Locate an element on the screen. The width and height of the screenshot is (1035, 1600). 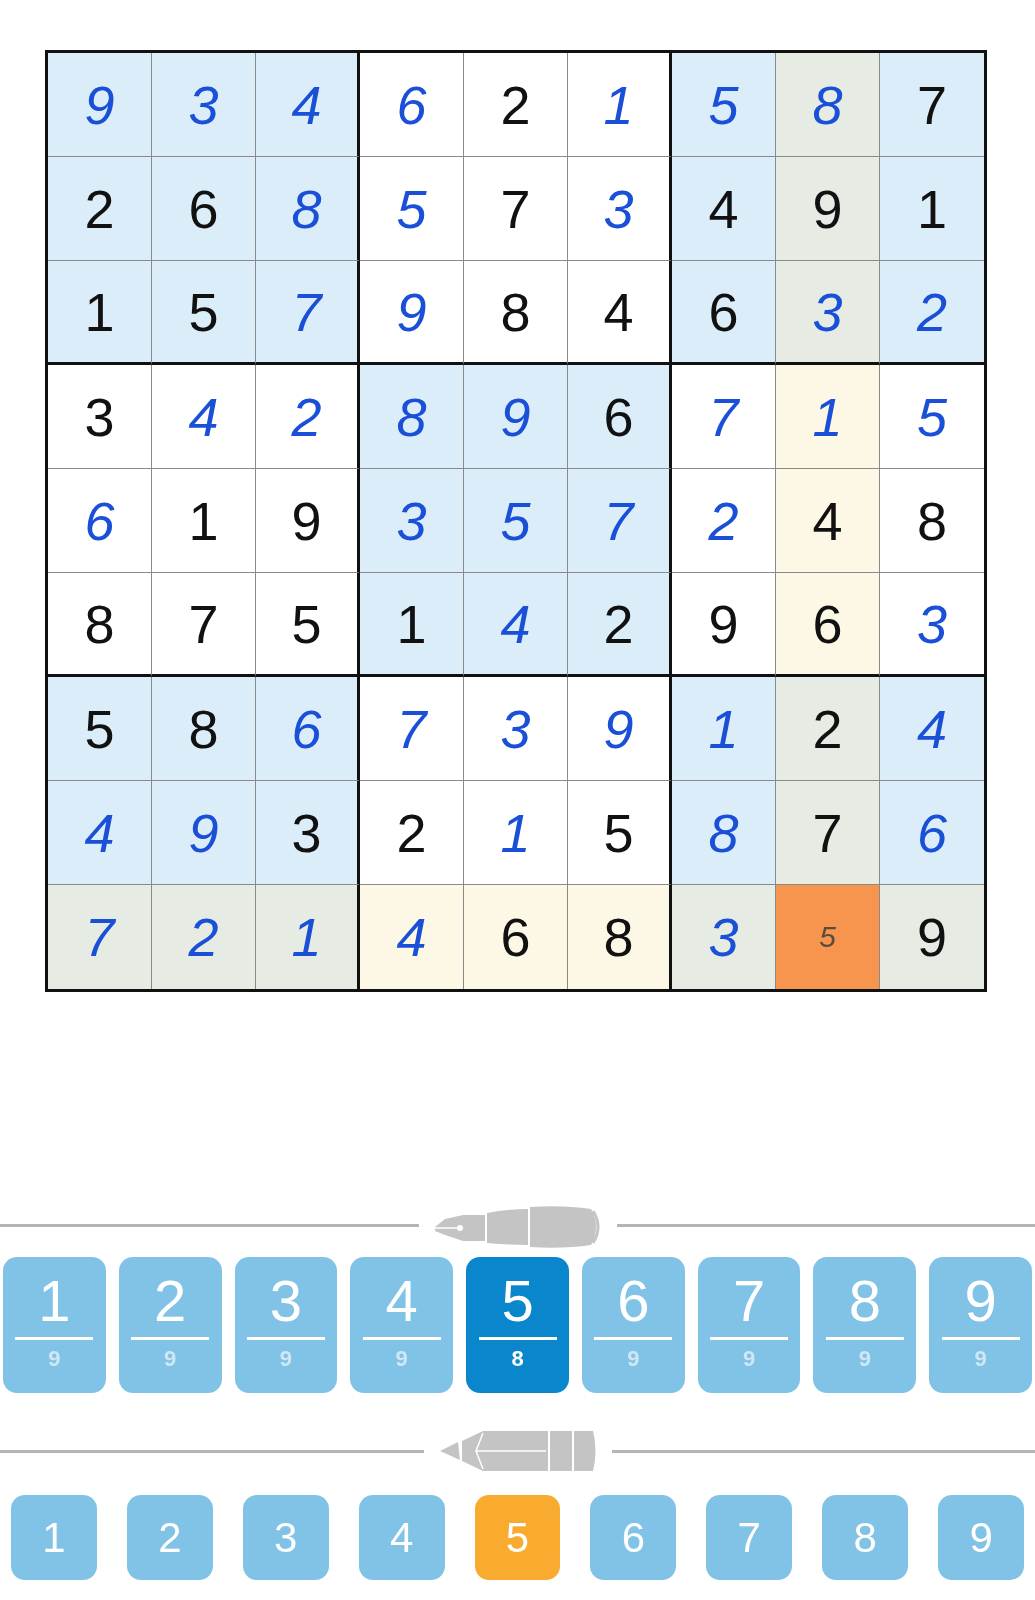
digit: 8 is located at coordinates (864, 1304).